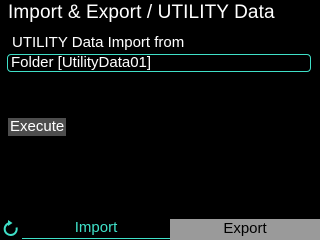  I want to click on execute-button: Execute, so click(37, 127).